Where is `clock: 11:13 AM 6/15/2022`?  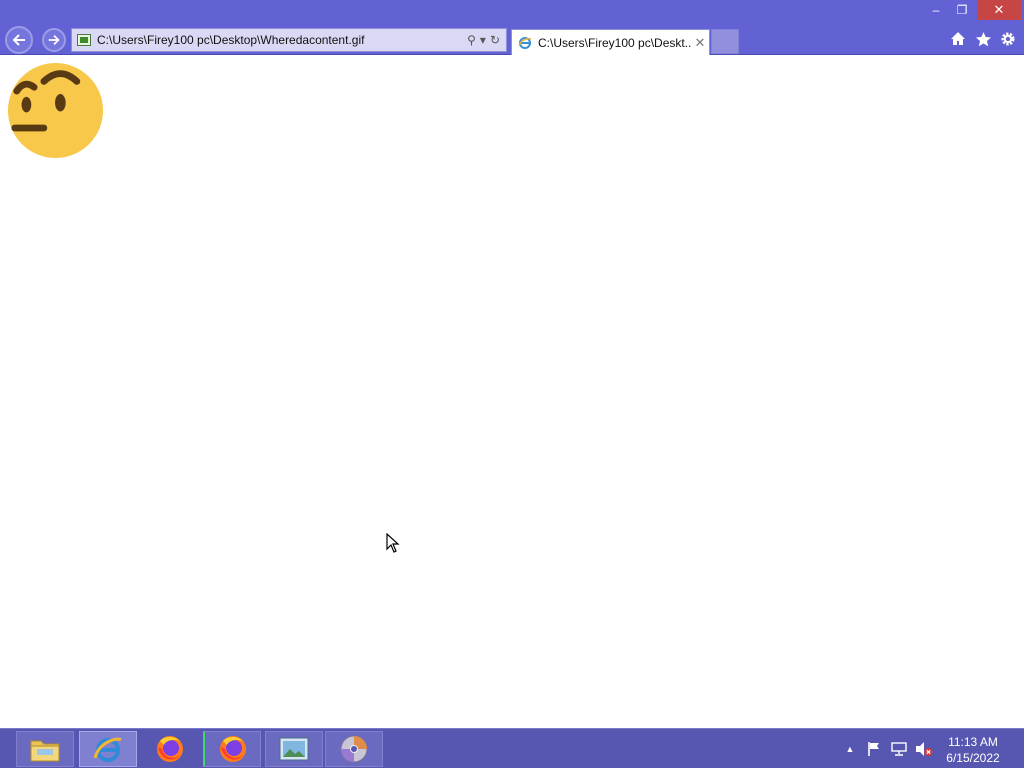
clock: 11:13 AM 6/15/2022 is located at coordinates (973, 750).